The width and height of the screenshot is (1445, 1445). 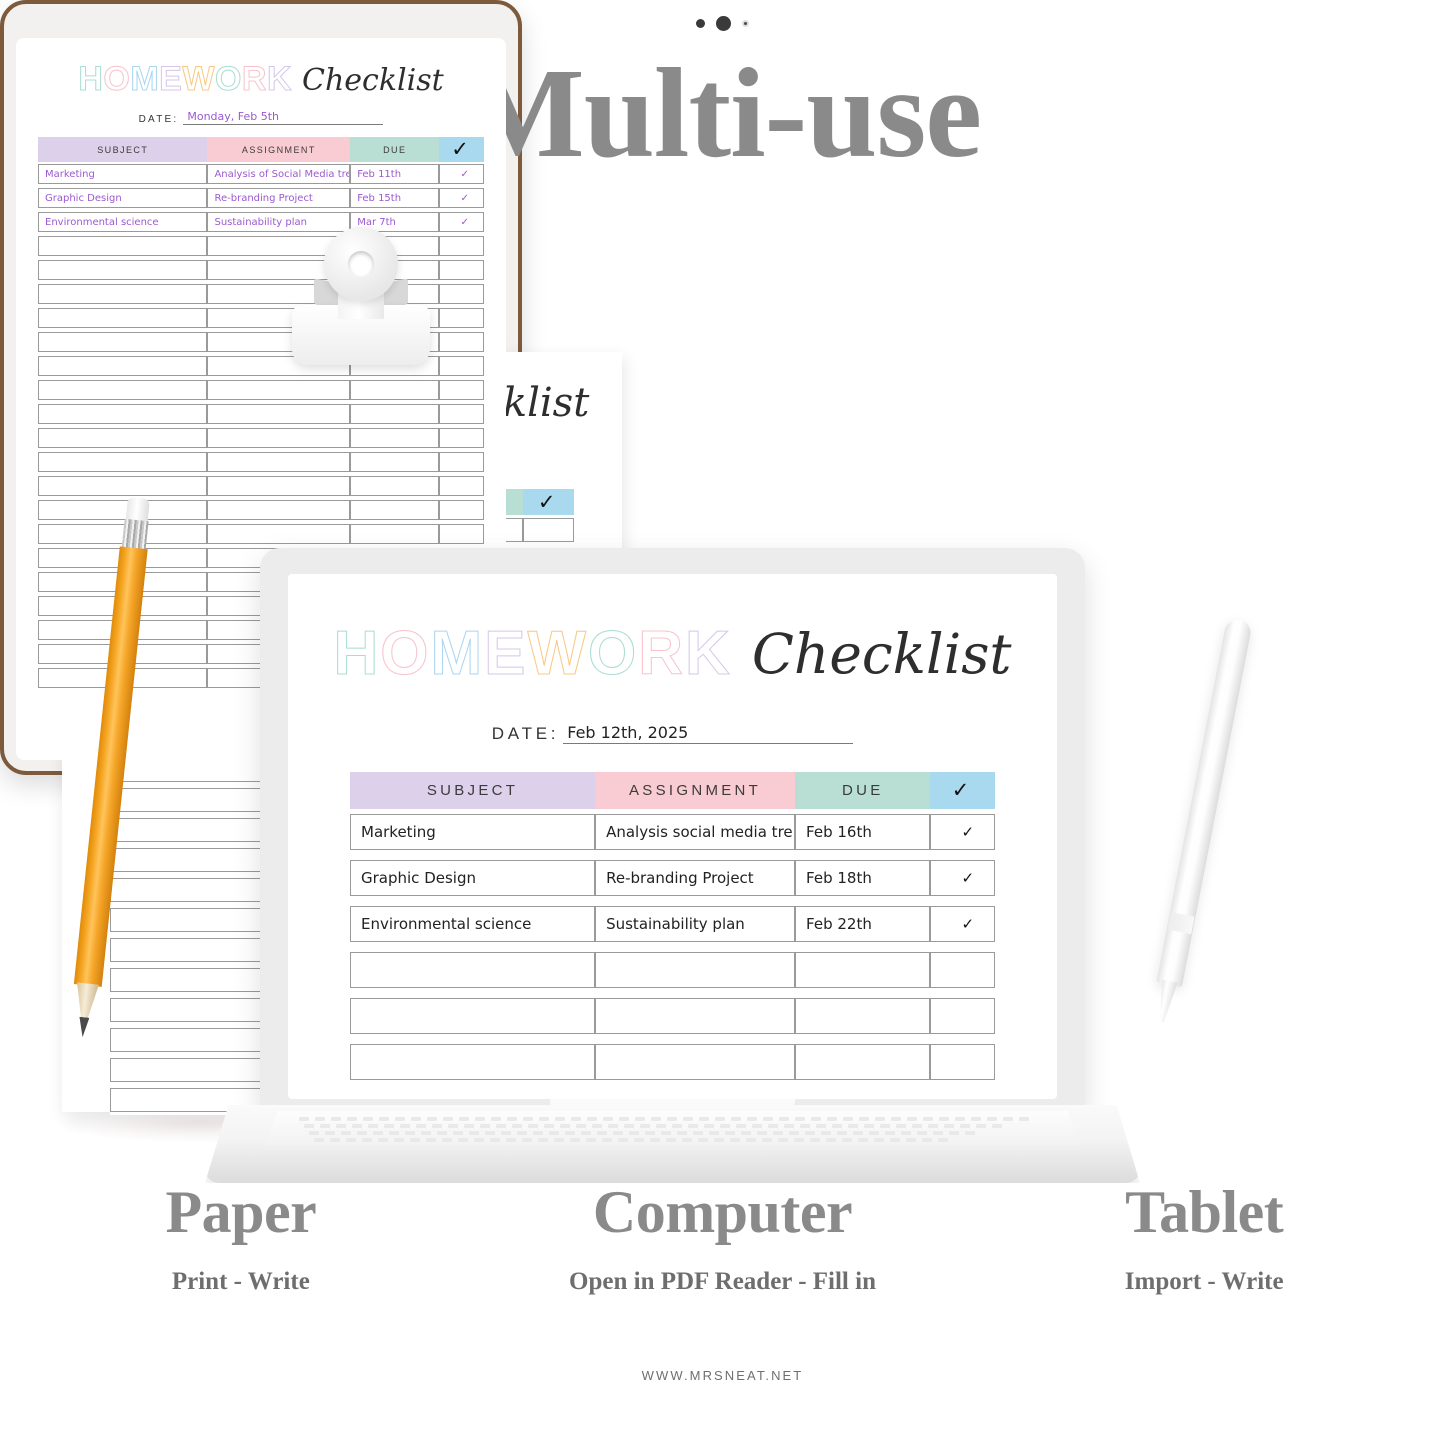 What do you see at coordinates (279, 174) in the screenshot?
I see `tablet-cell-assignment: Analysis of Social Media trends` at bounding box center [279, 174].